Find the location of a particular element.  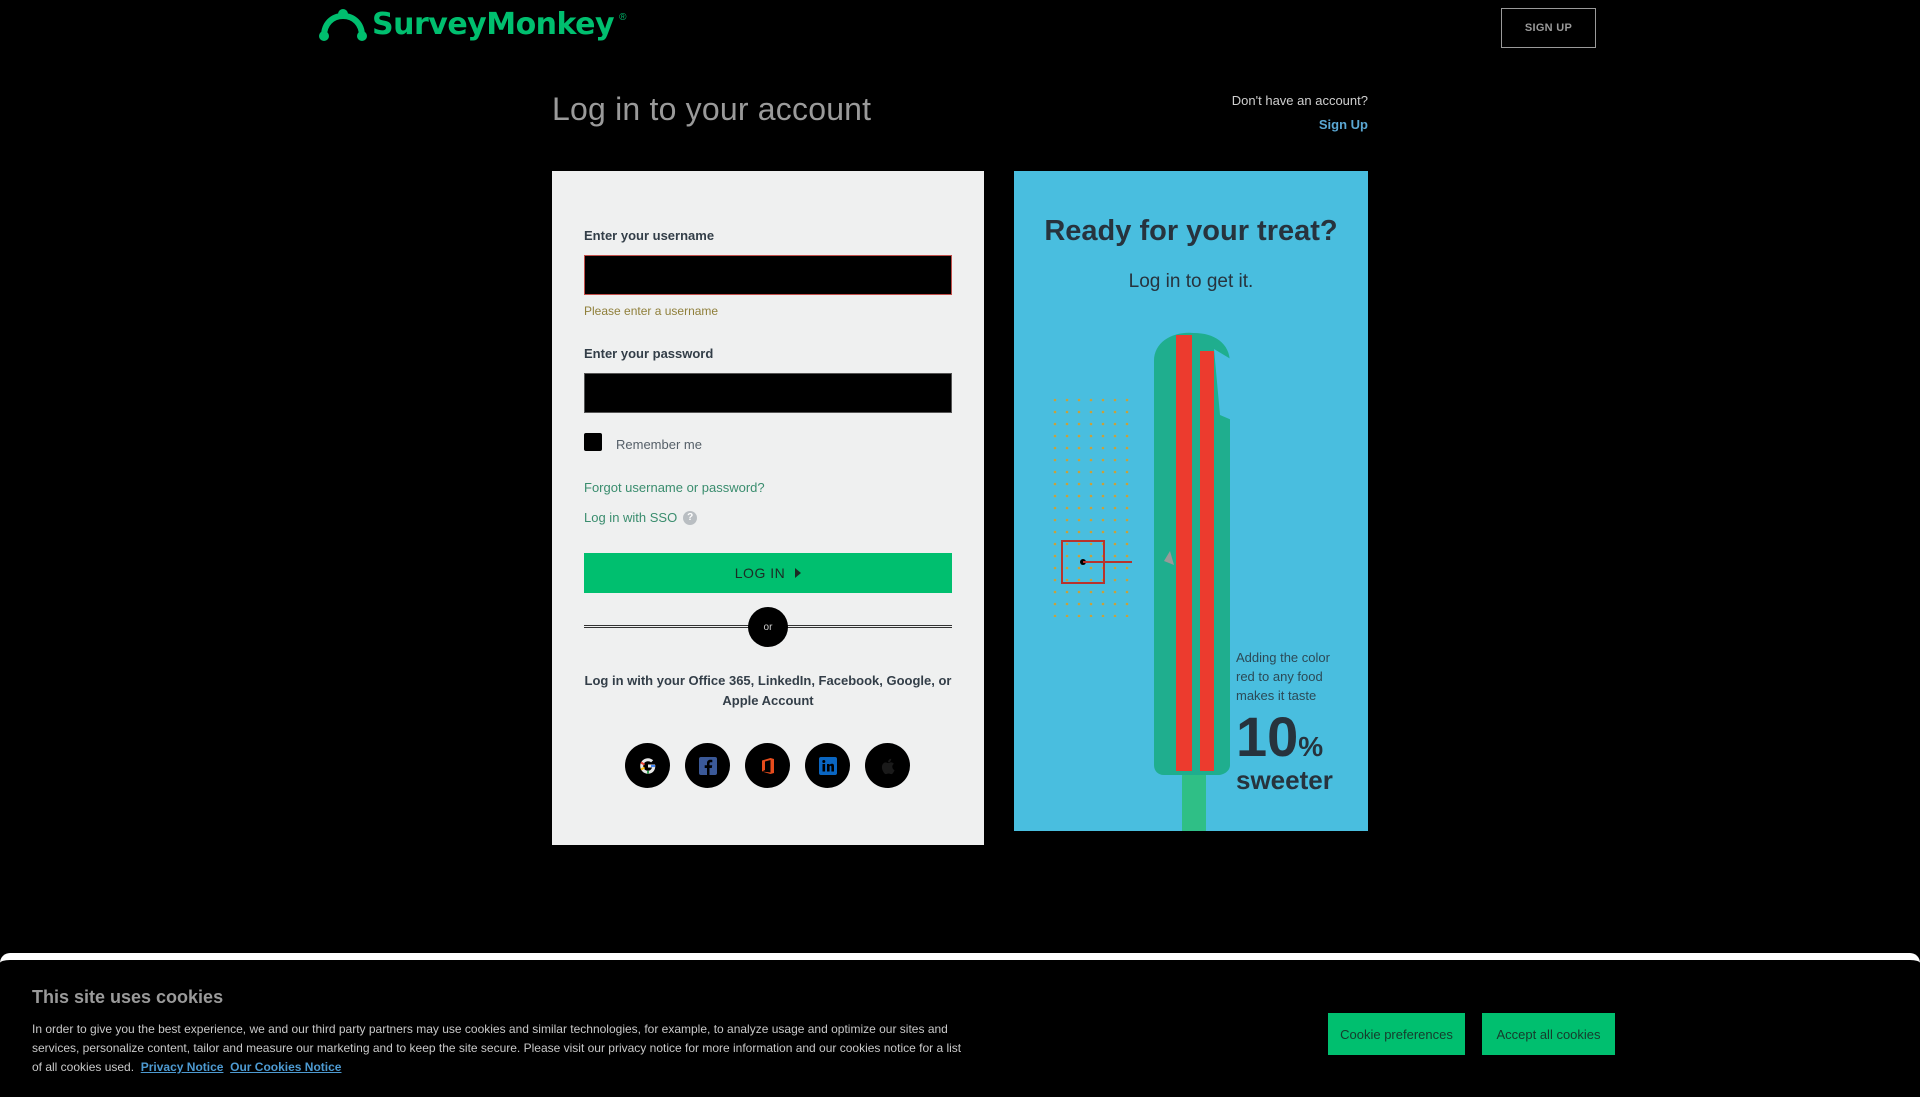

linkedin-icon is located at coordinates (827, 765).